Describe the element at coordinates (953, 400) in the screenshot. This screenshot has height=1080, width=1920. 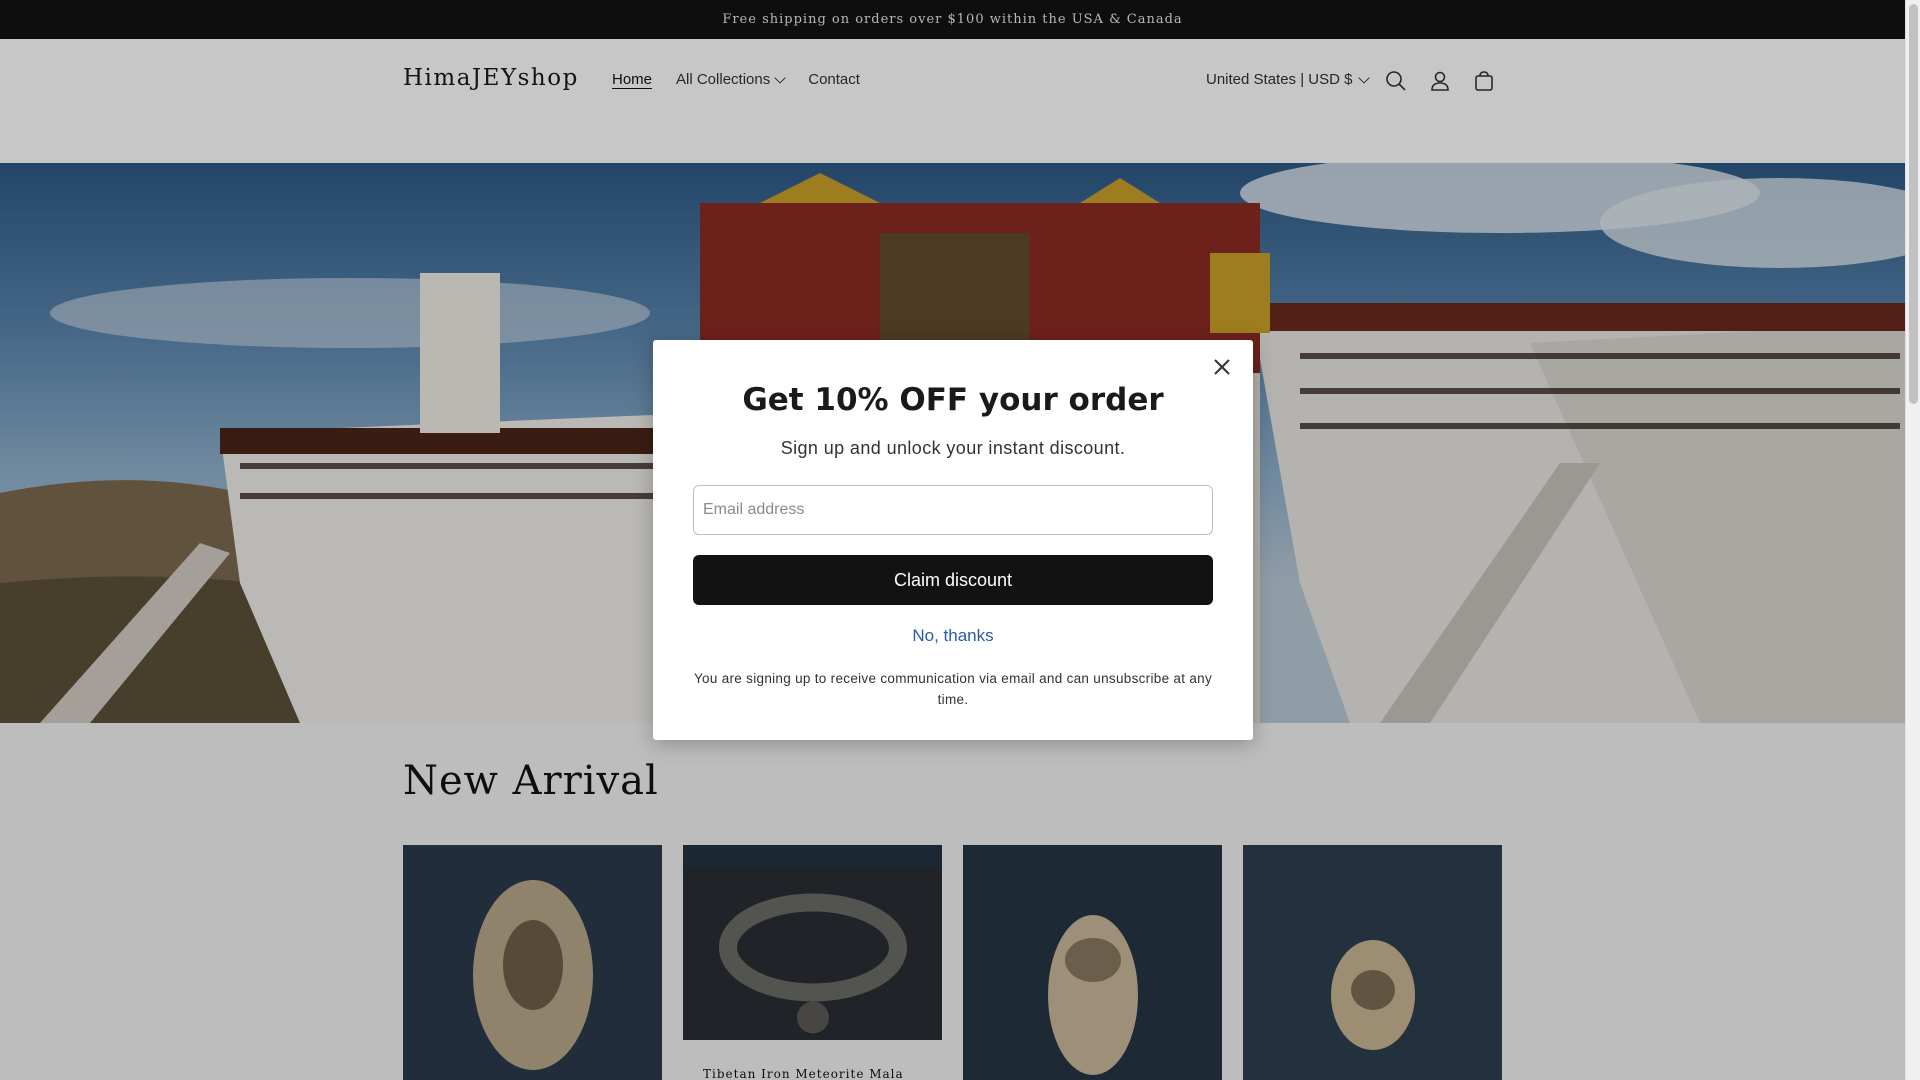
I see `popup-title: Get 10% OFF your order` at that location.